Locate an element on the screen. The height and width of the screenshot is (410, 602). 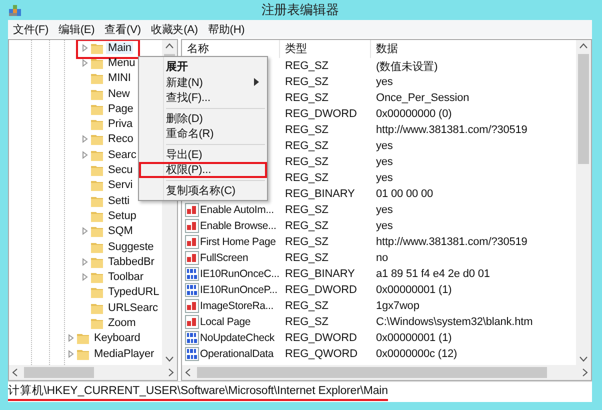
tree-item: MINI is located at coordinates (119, 78).